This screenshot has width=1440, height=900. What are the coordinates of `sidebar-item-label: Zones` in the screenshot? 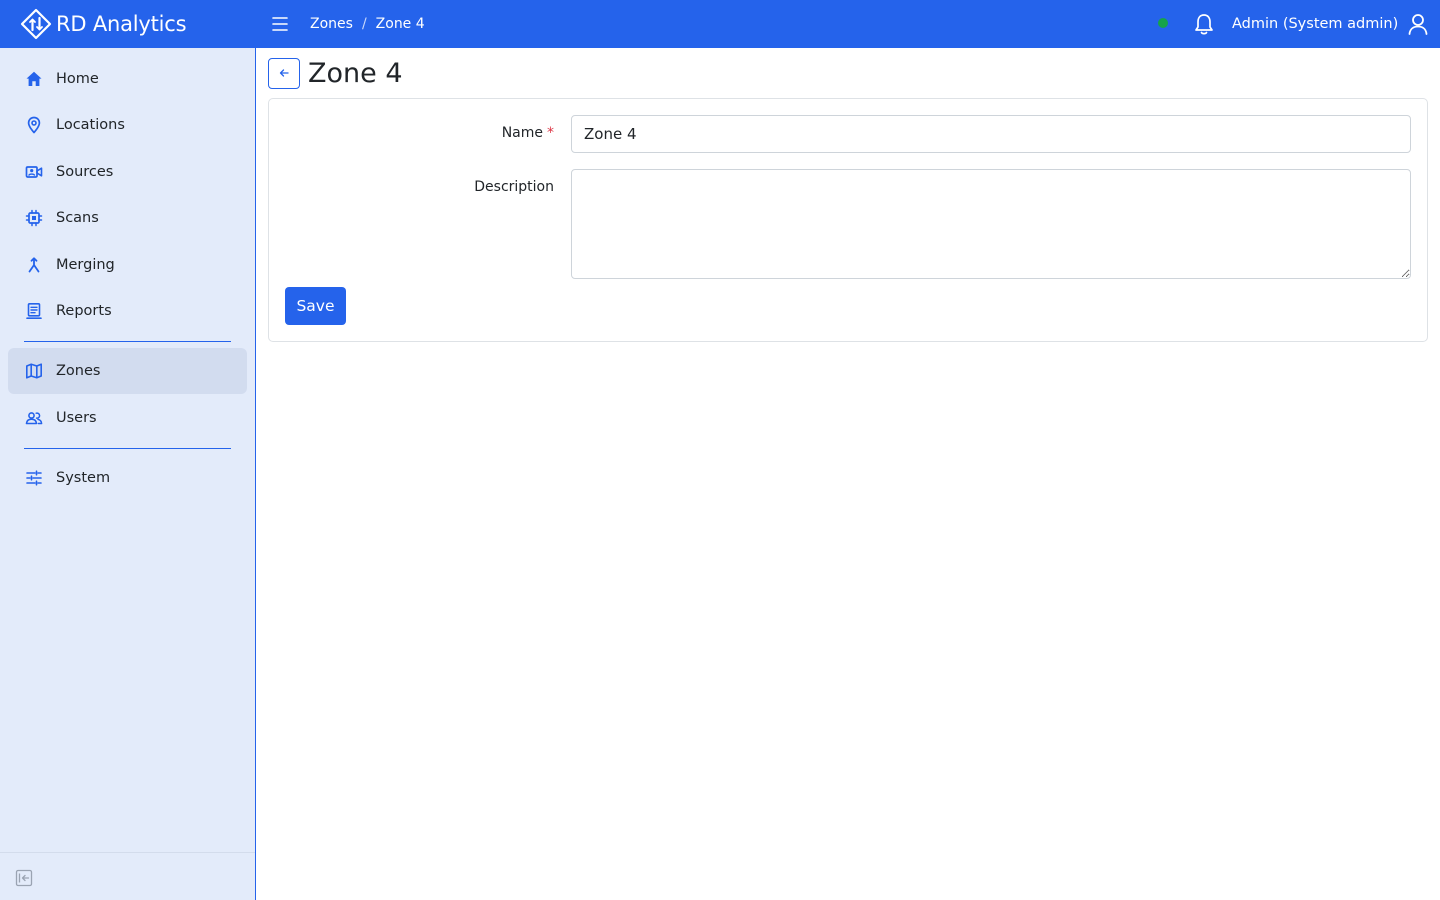 It's located at (78, 371).